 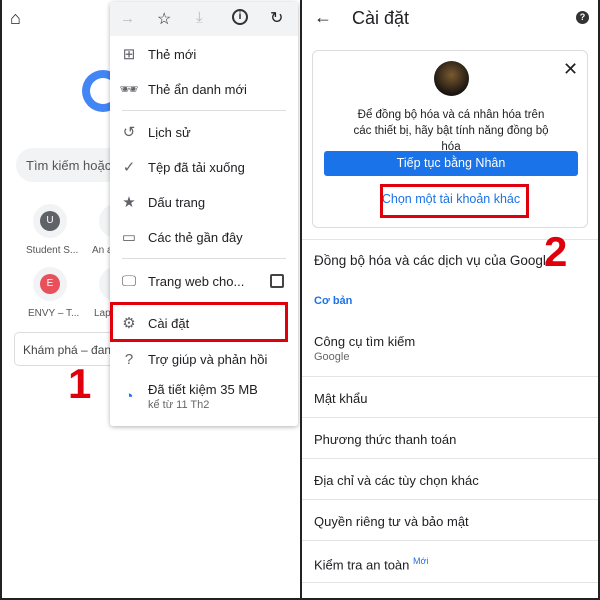 I want to click on step-number: 2, so click(x=556, y=251).